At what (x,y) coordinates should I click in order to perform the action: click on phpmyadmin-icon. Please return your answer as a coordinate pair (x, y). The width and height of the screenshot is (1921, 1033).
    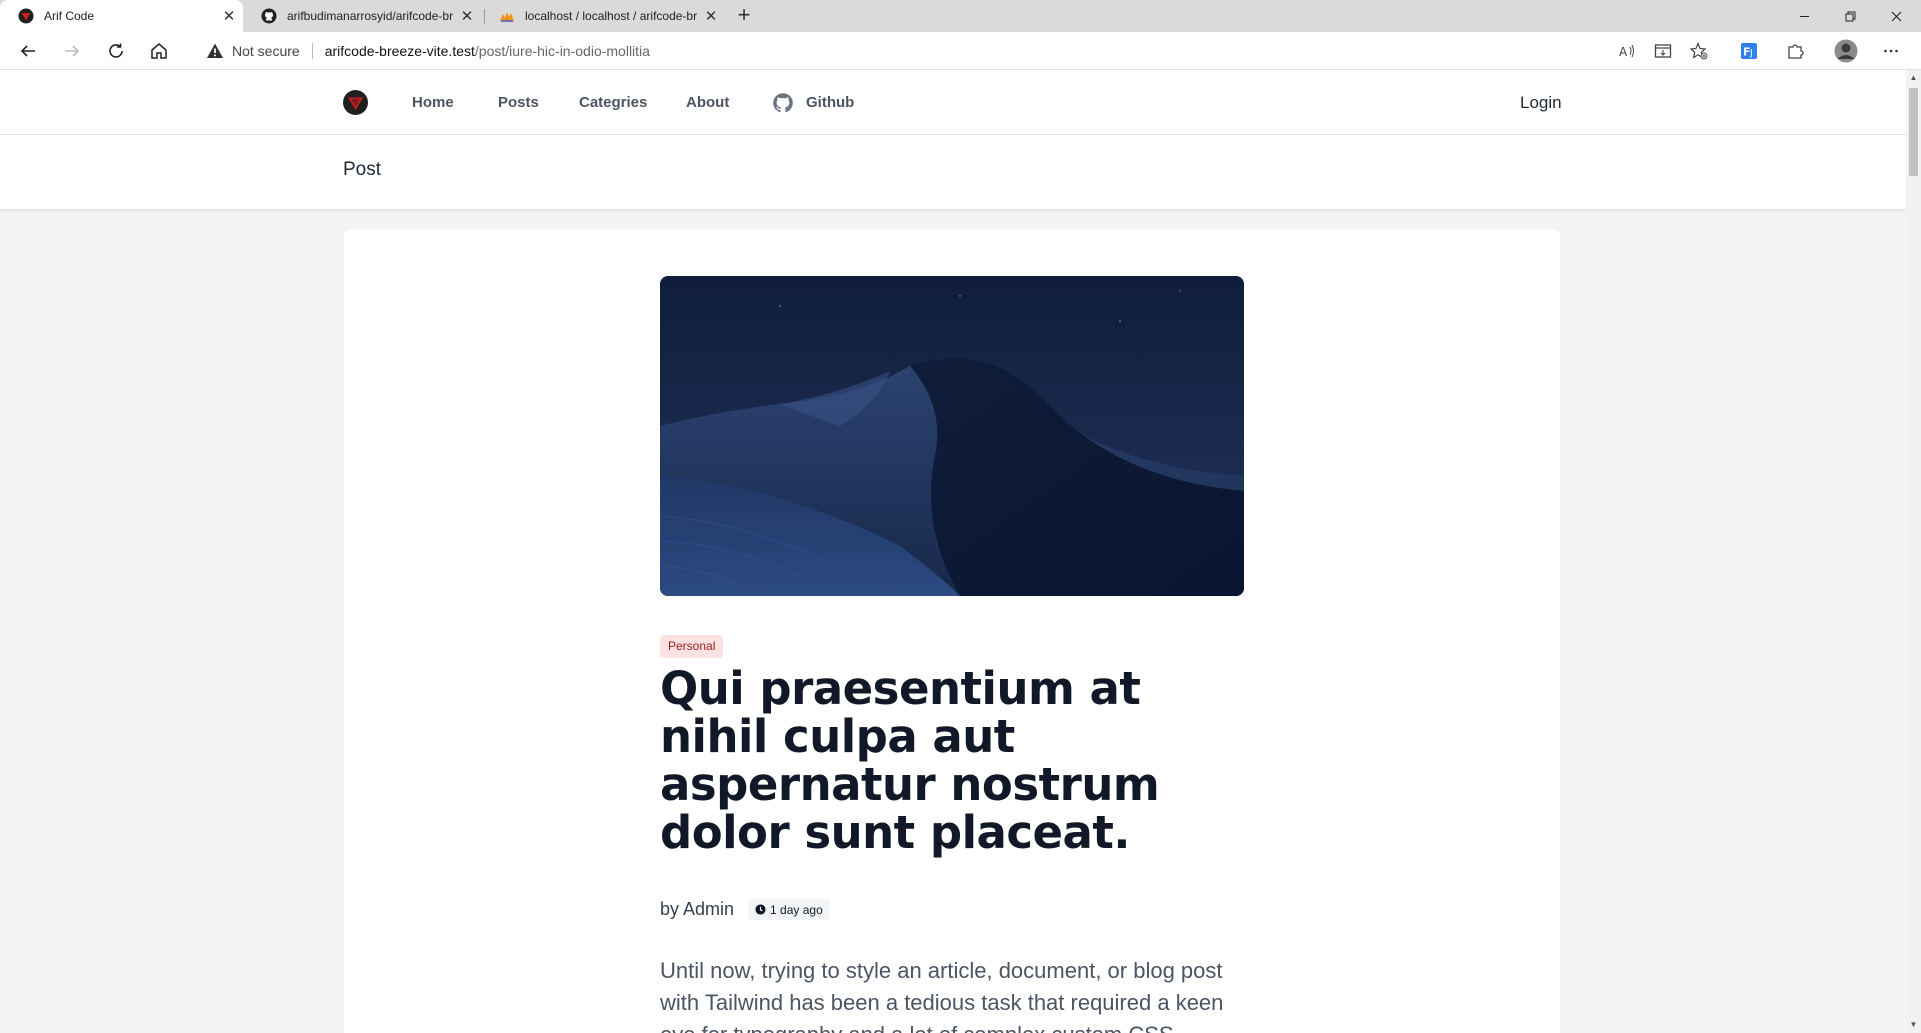
    Looking at the image, I should click on (507, 17).